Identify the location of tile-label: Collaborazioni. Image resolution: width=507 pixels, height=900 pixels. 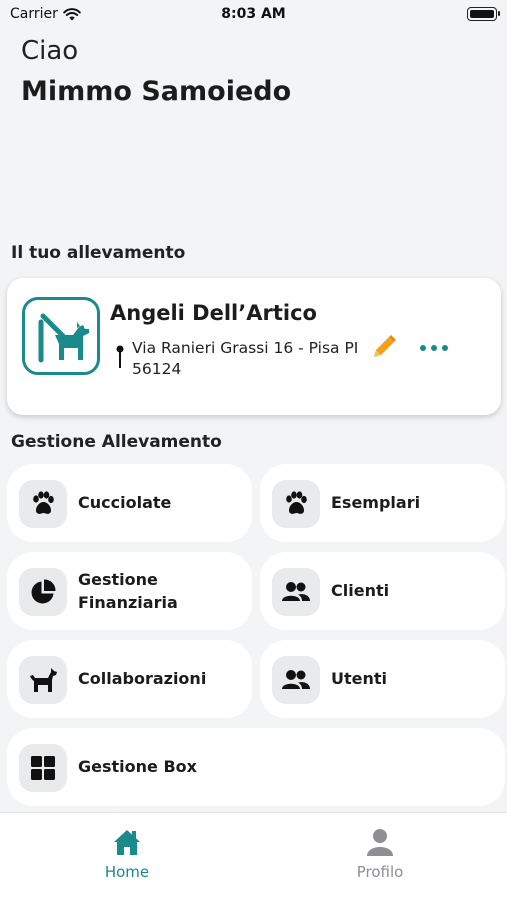
(142, 678).